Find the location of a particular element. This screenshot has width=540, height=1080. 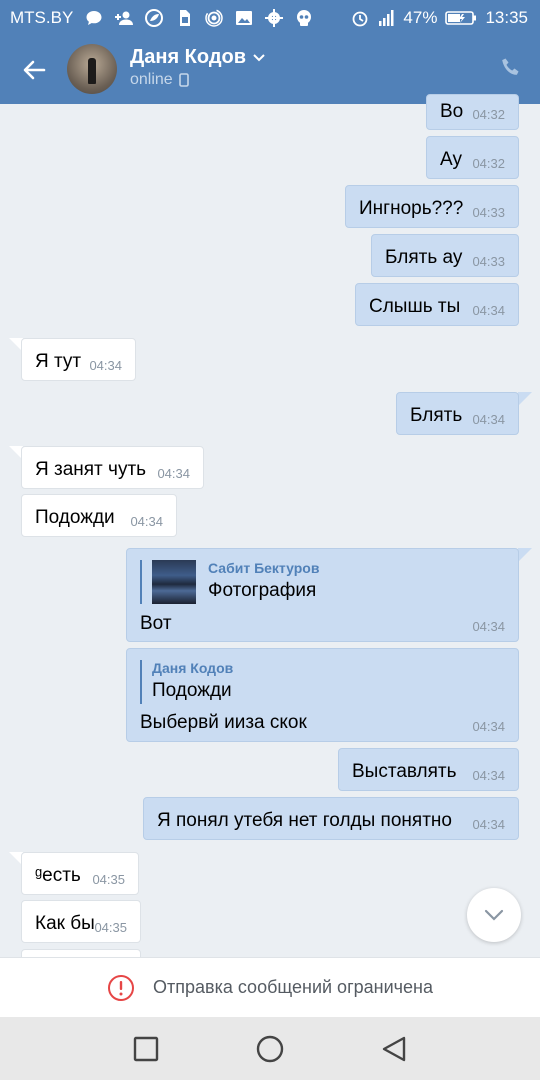

contact-status: online is located at coordinates (159, 80).